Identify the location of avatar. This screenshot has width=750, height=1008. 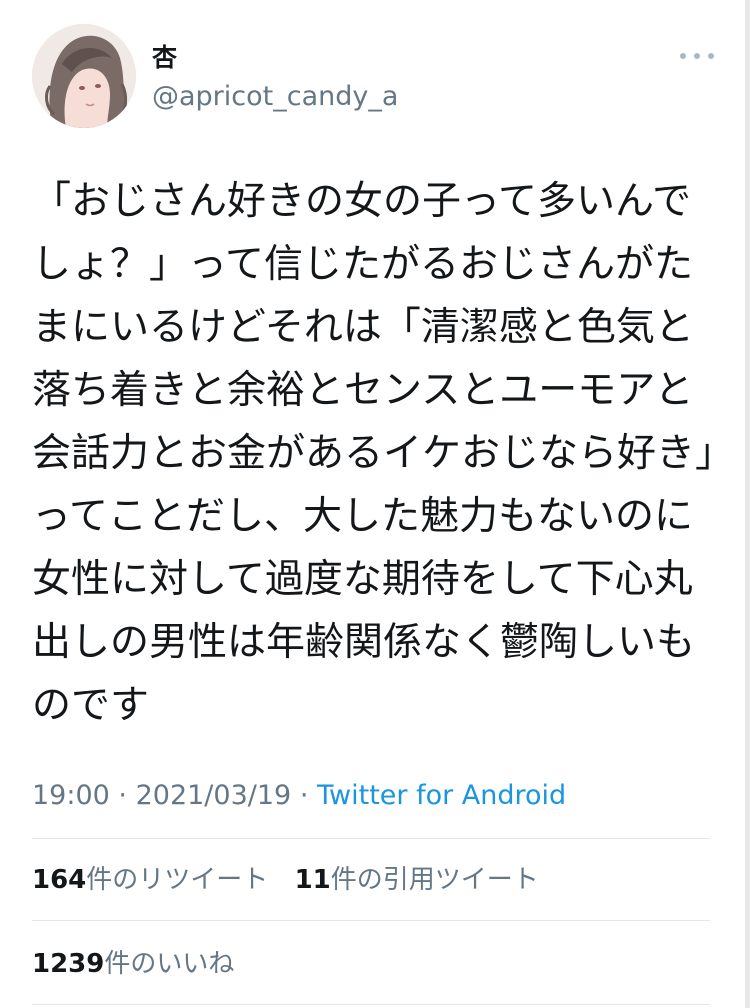
(84, 76).